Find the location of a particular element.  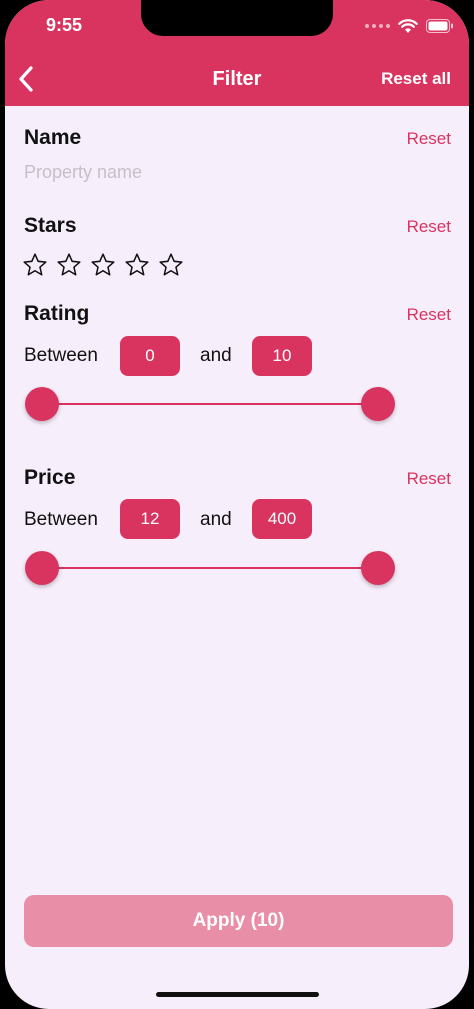

rating-max-value: 10 is located at coordinates (282, 356).